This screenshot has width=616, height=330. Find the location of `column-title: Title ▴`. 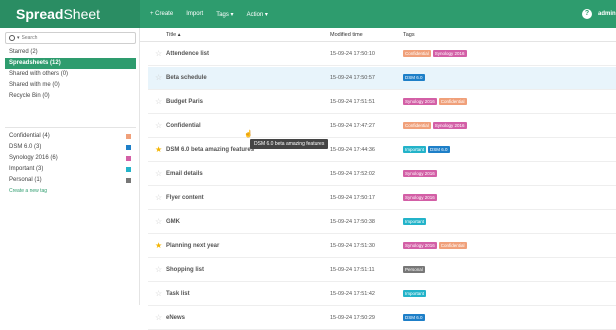

column-title: Title ▴ is located at coordinates (173, 35).